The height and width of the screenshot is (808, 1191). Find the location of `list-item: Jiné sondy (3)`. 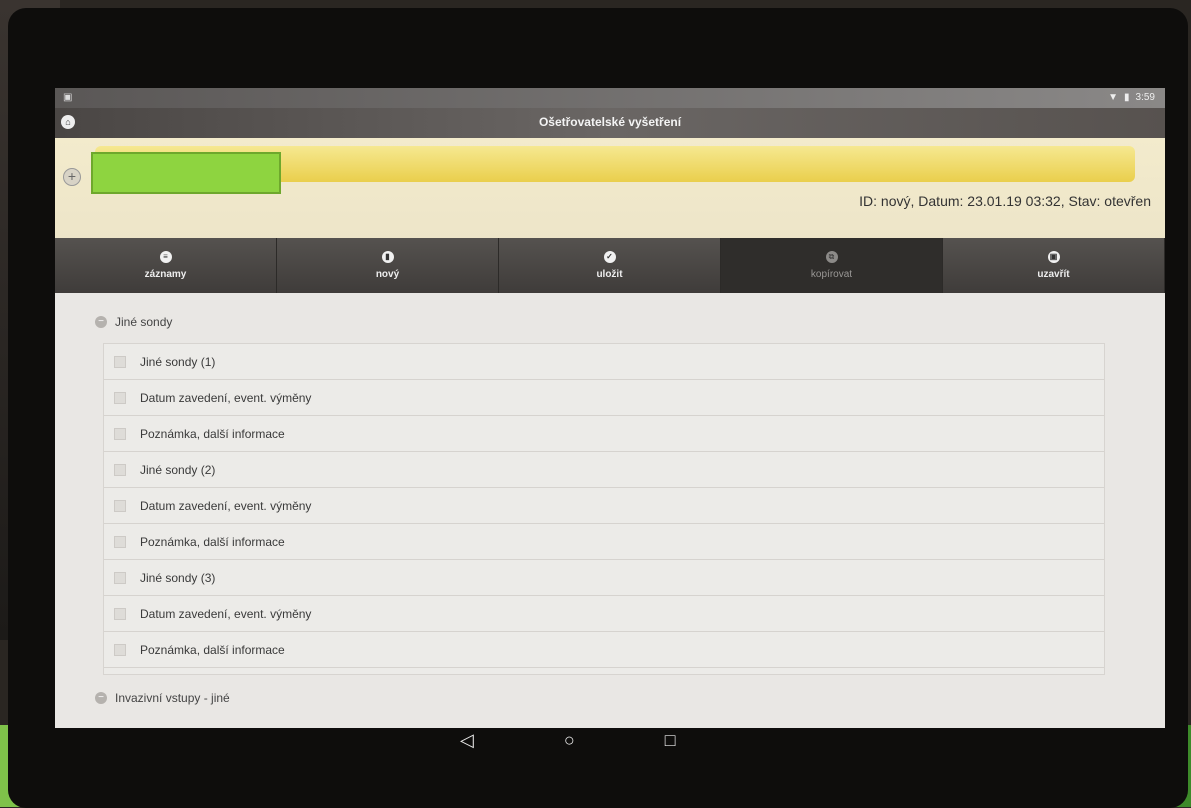

list-item: Jiné sondy (3) is located at coordinates (604, 578).